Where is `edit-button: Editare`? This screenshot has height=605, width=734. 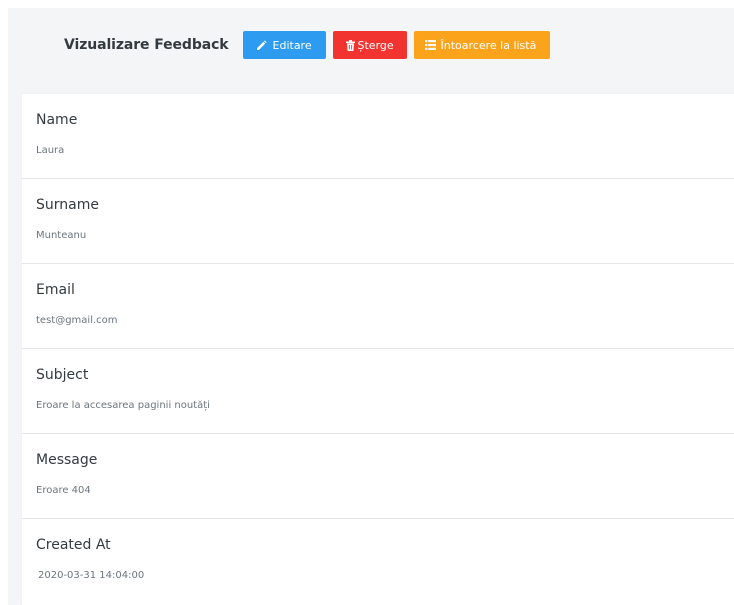
edit-button: Editare is located at coordinates (284, 45).